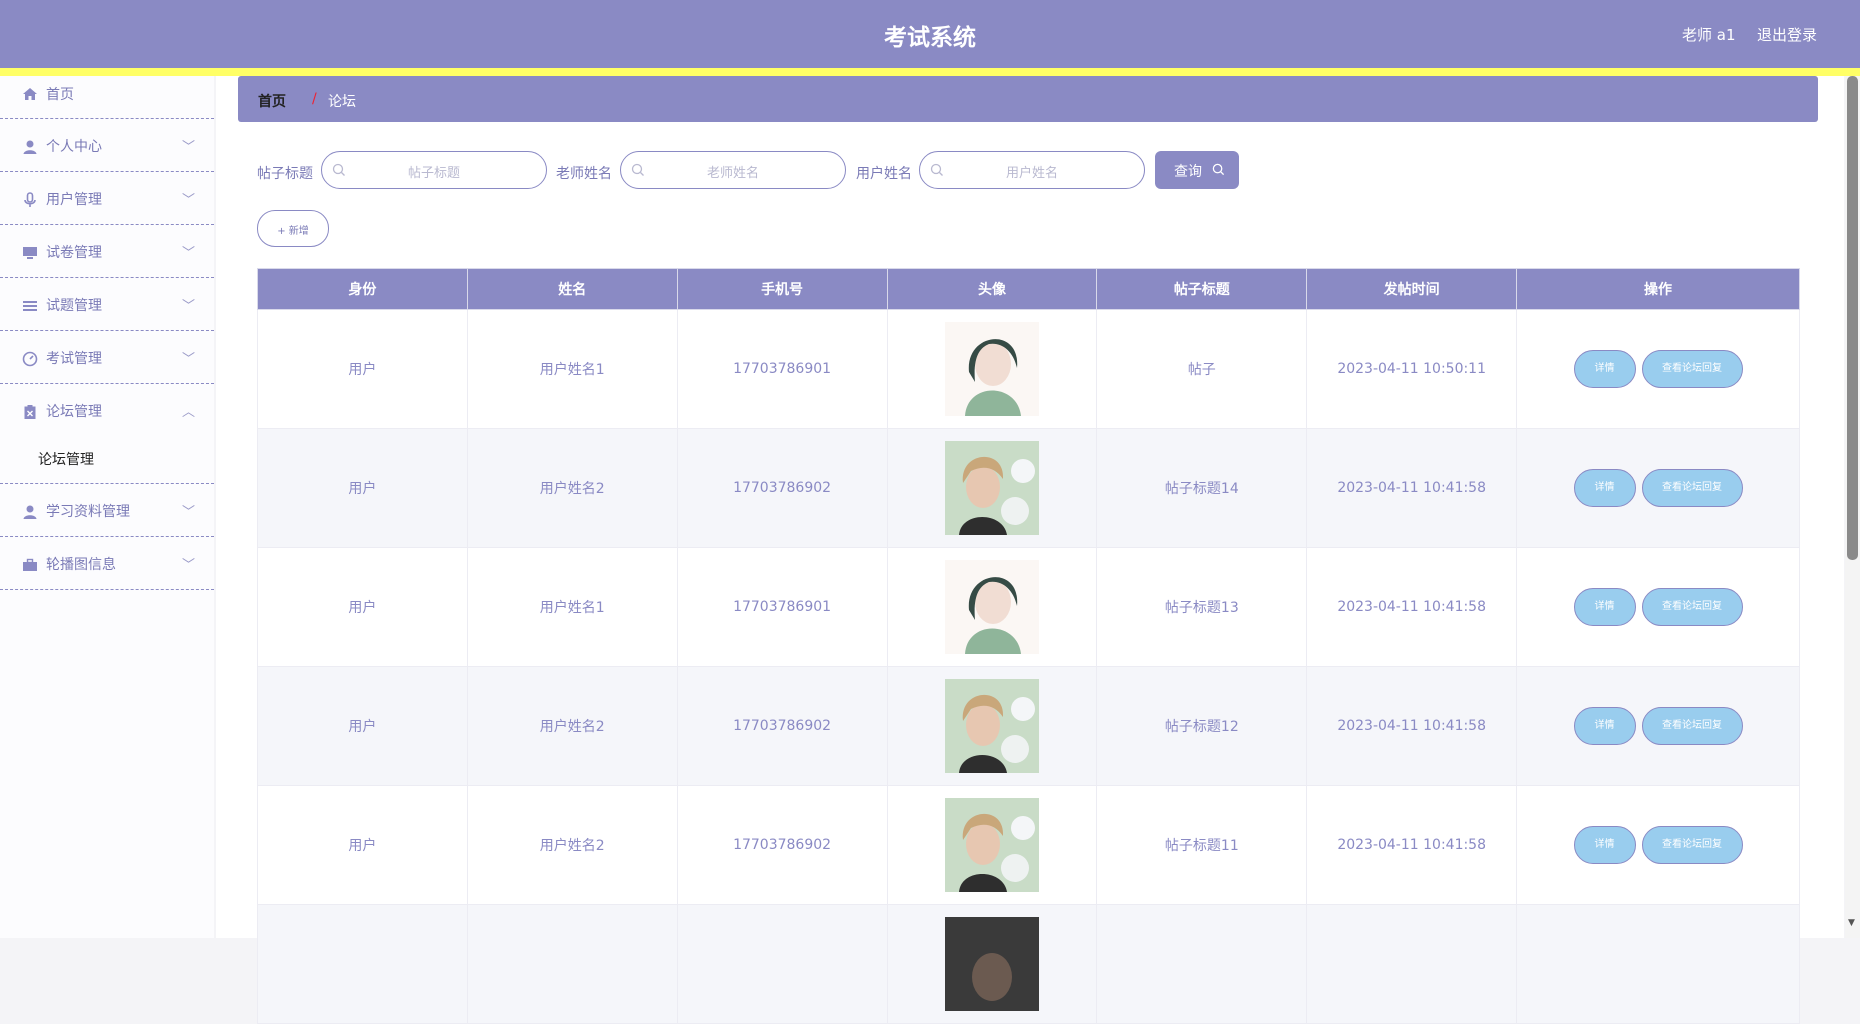 This screenshot has width=1860, height=1024. Describe the element at coordinates (433, 173) in the screenshot. I see `input-placeholder: 帖子标题` at that location.